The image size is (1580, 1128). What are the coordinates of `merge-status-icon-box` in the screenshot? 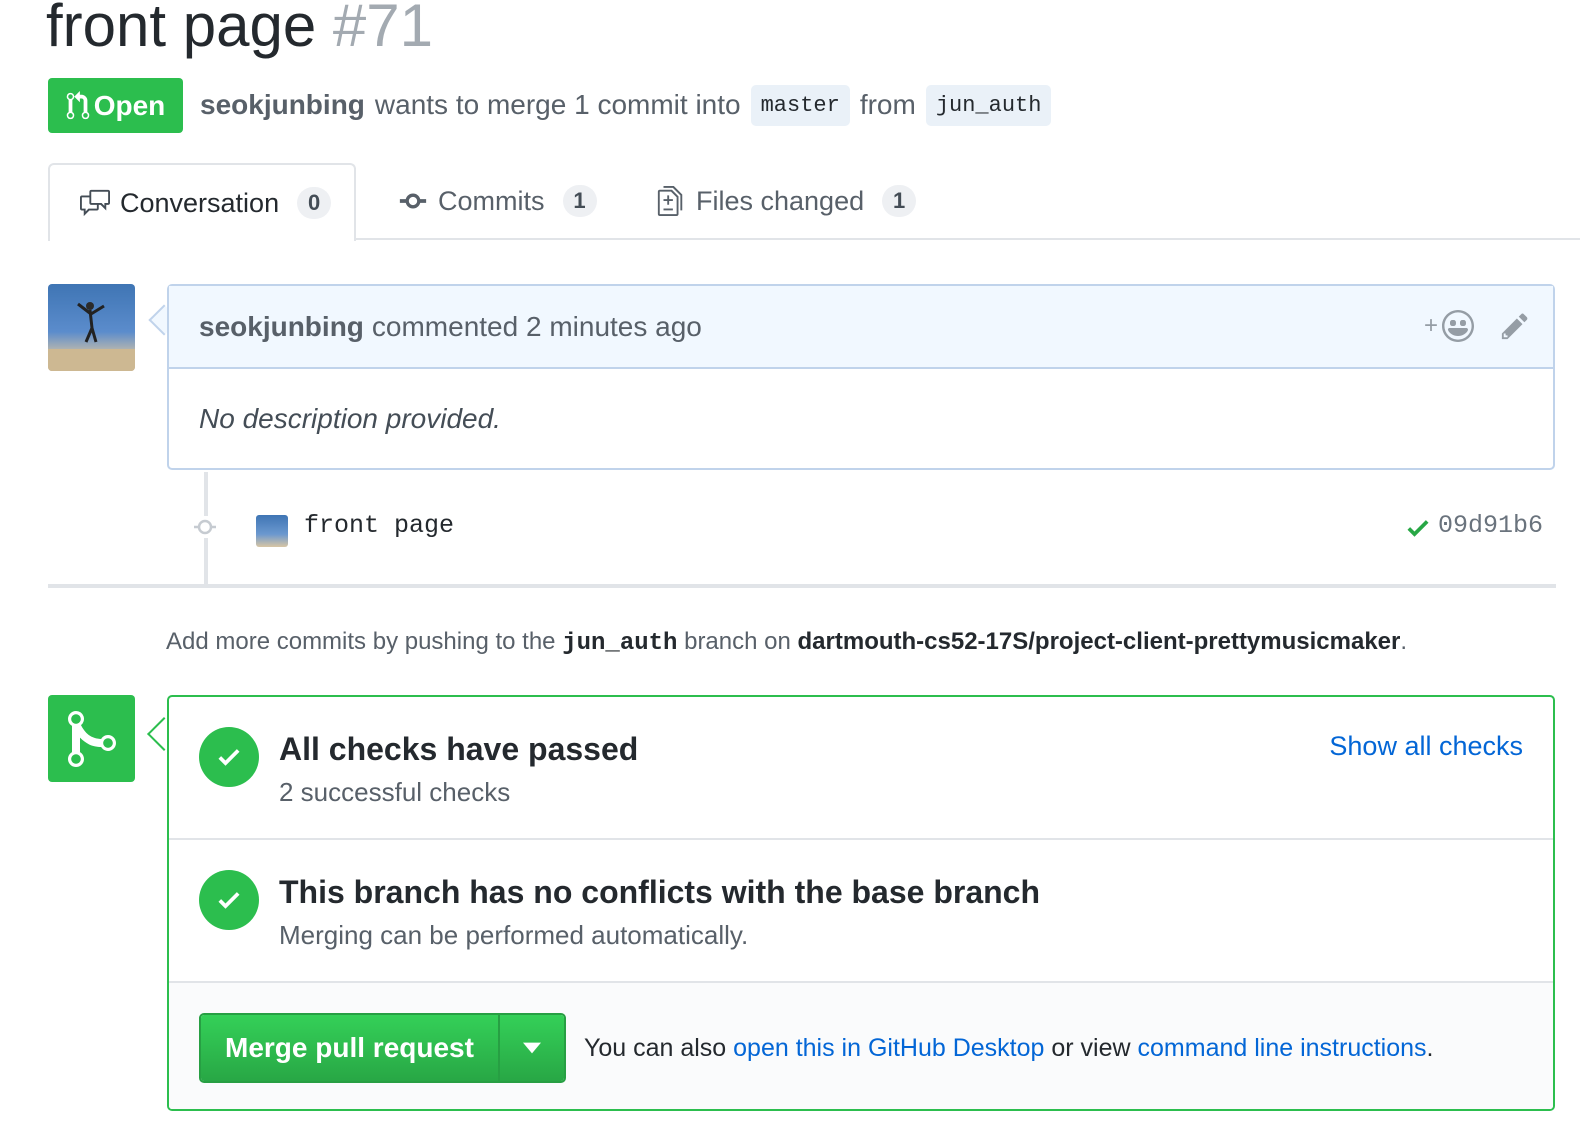 It's located at (91, 738).